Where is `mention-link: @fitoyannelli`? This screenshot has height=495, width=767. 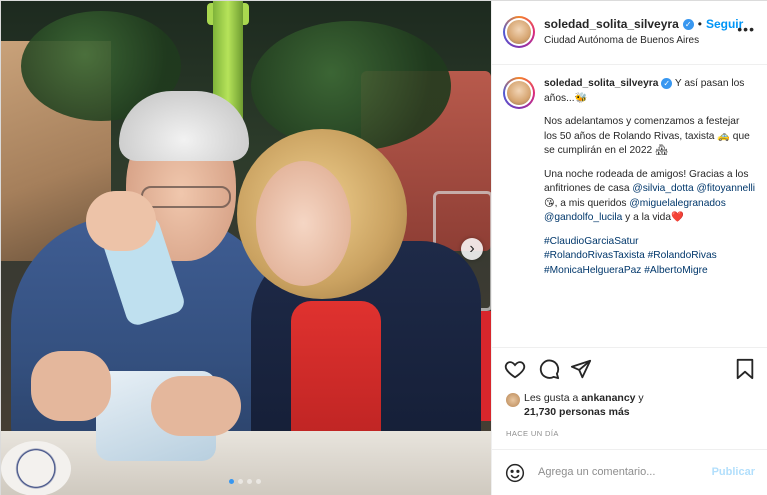 mention-link: @fitoyannelli is located at coordinates (726, 188).